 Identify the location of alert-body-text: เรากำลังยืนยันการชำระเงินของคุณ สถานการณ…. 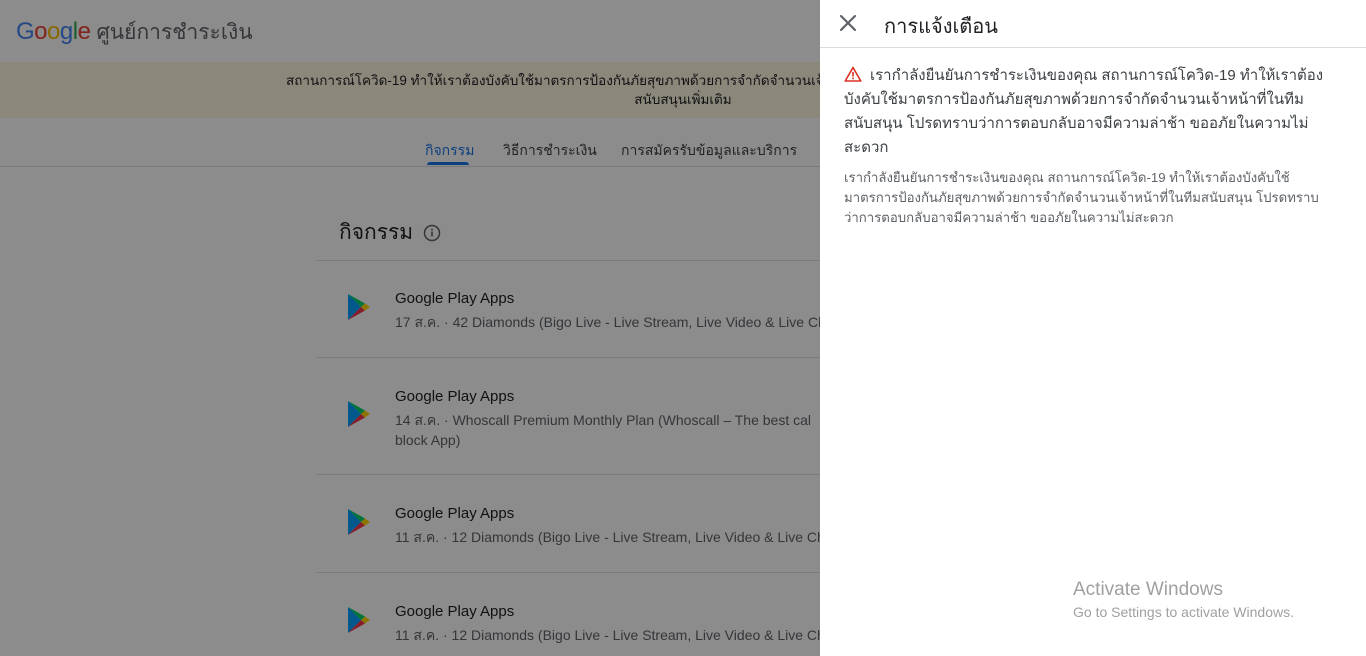
(1081, 197).